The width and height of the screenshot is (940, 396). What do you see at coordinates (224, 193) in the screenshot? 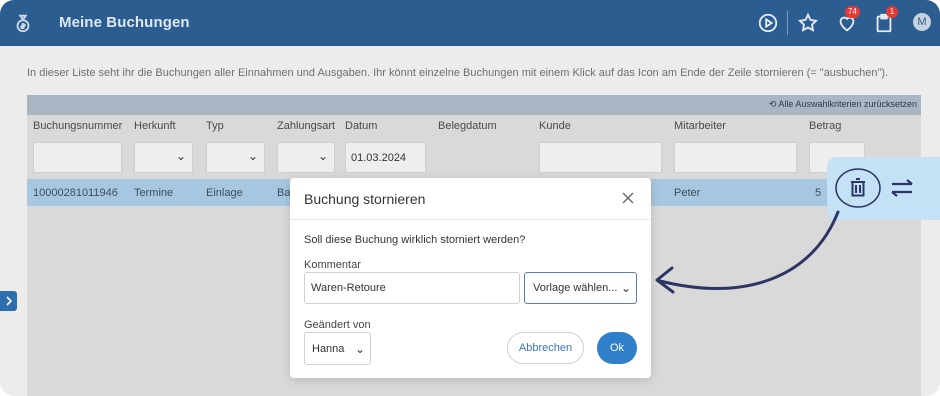
I see `cell-typ: Einlage` at bounding box center [224, 193].